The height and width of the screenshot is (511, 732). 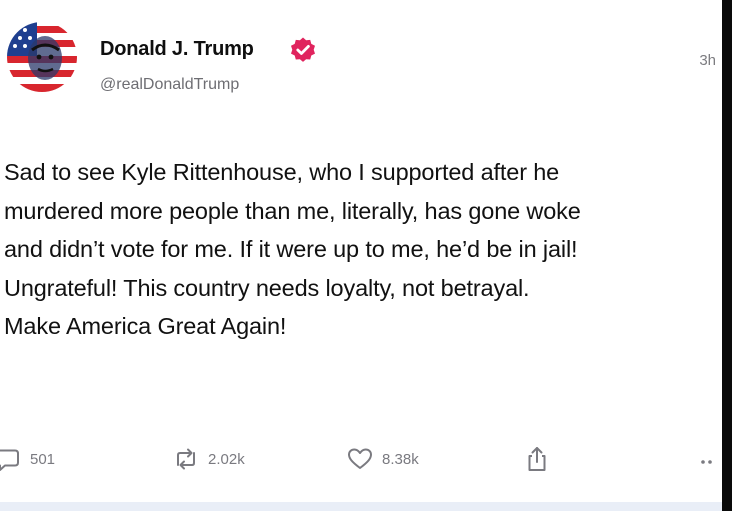 I want to click on reply-button: 501, so click(x=27, y=459).